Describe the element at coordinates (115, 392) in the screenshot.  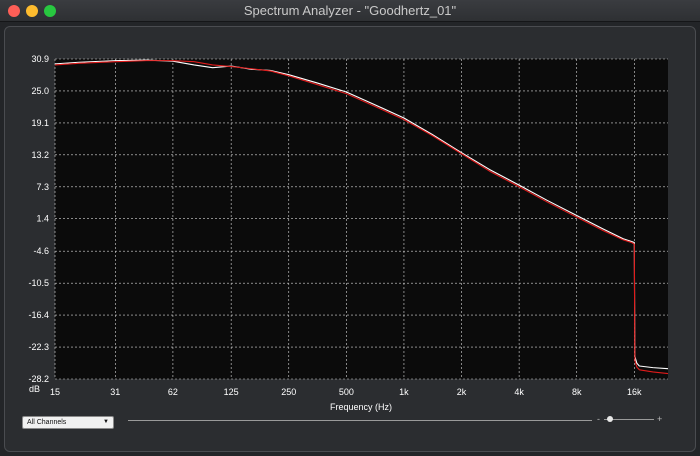
I see `x-tick-label: 31` at that location.